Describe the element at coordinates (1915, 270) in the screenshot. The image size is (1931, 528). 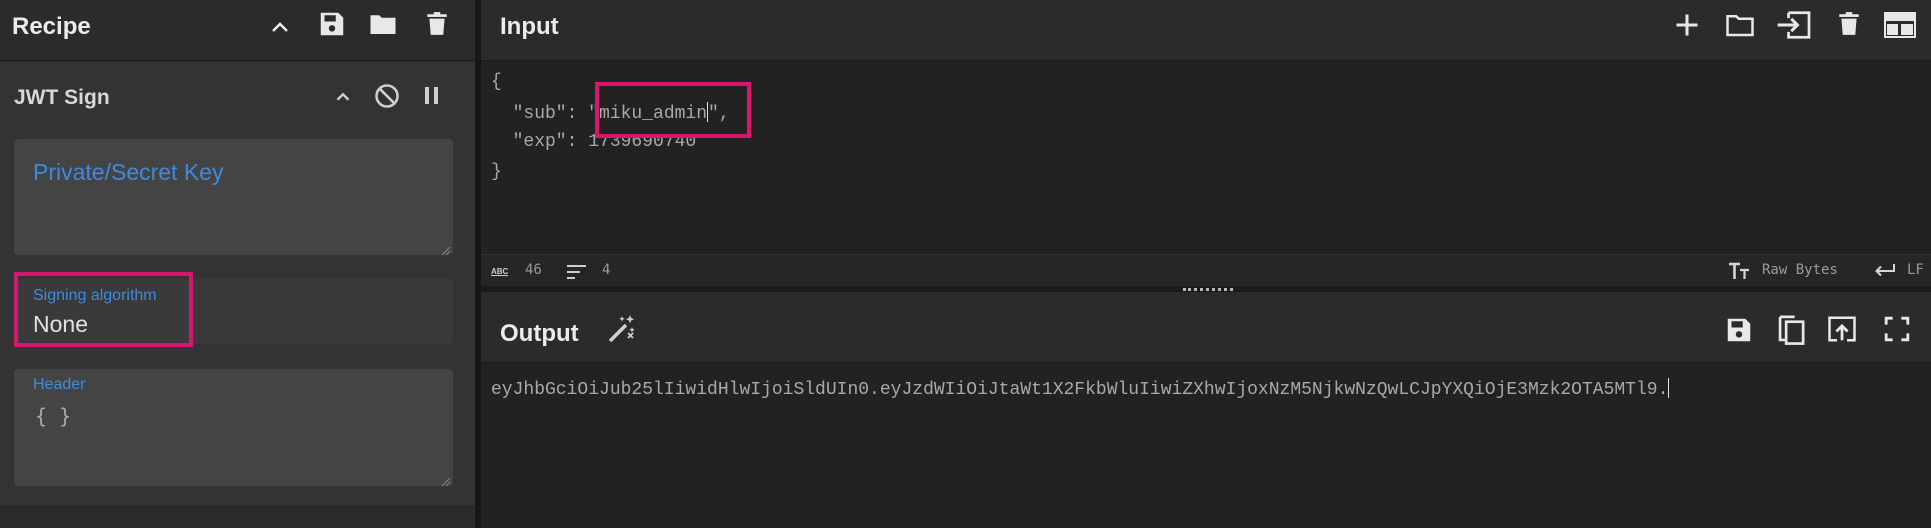
I see `eol-label: LF` at that location.